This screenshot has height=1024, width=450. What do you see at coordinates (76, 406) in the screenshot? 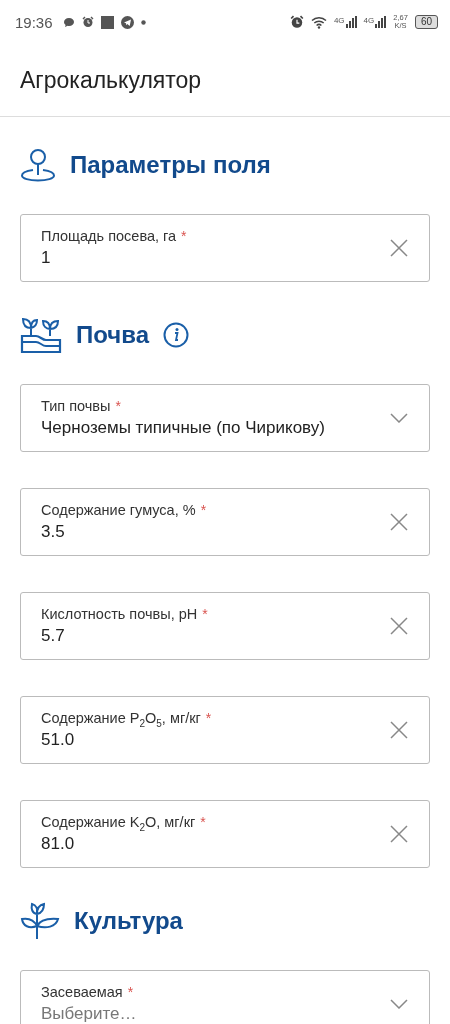
I see `field-label: Тип почвы` at bounding box center [76, 406].